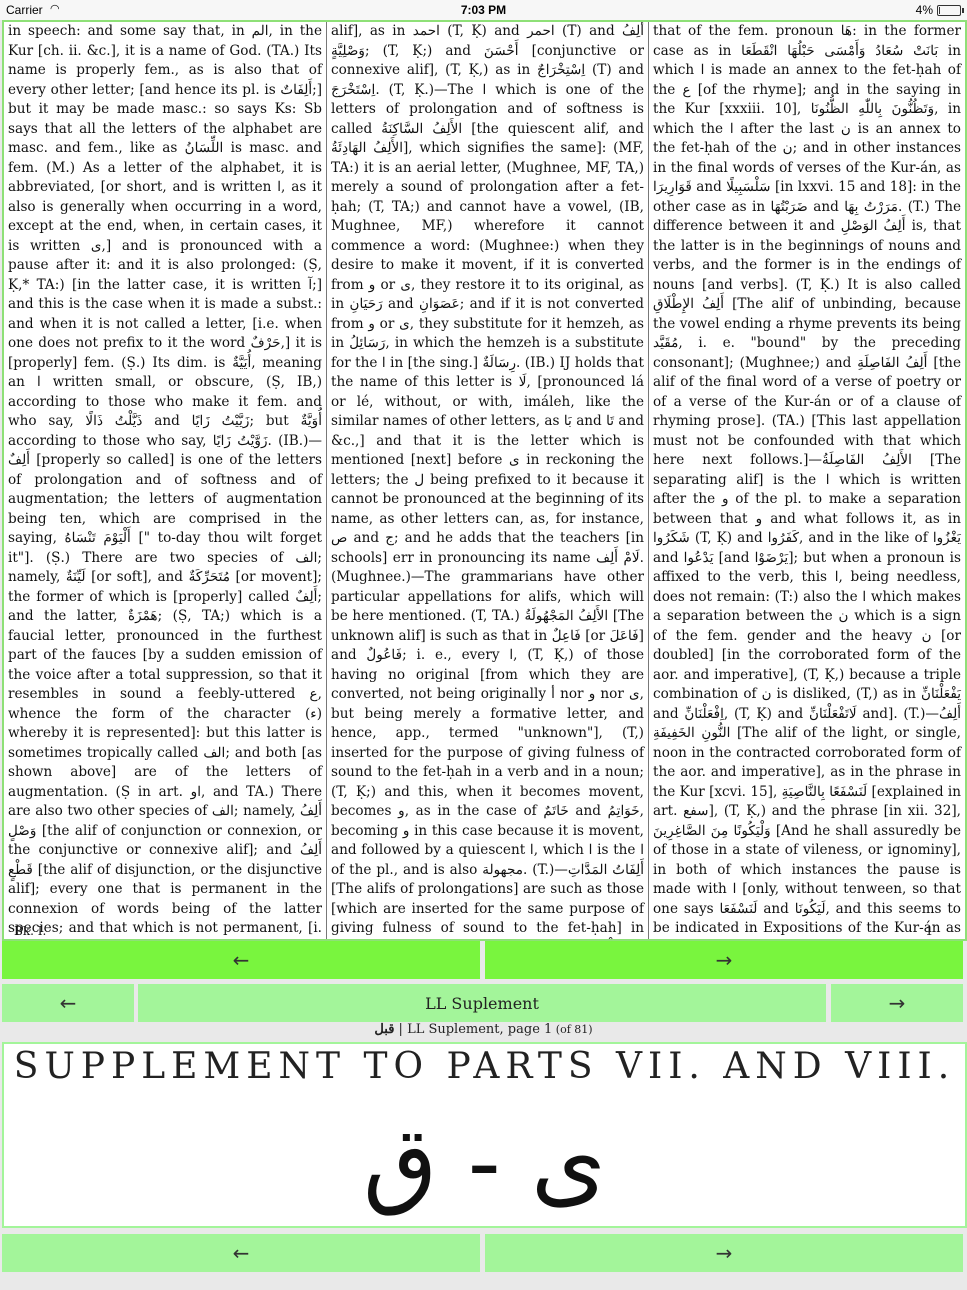 Image resolution: width=967 pixels, height=1290 pixels. Describe the element at coordinates (482, 1253) in the screenshot. I see `page-nav-bottom: ← →` at that location.